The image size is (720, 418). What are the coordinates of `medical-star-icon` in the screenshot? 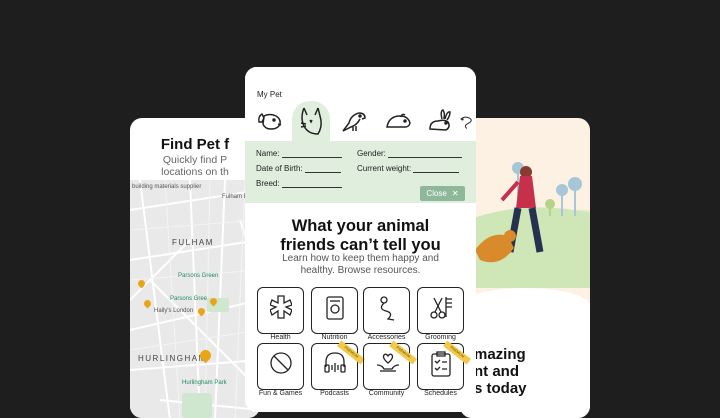 It's located at (281, 307).